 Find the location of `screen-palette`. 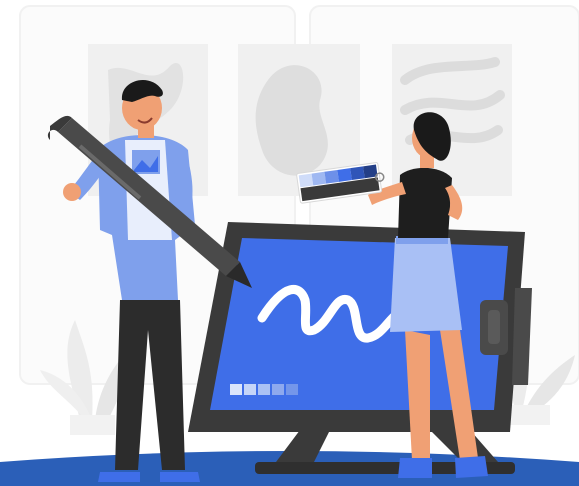

screen-palette is located at coordinates (264, 389).